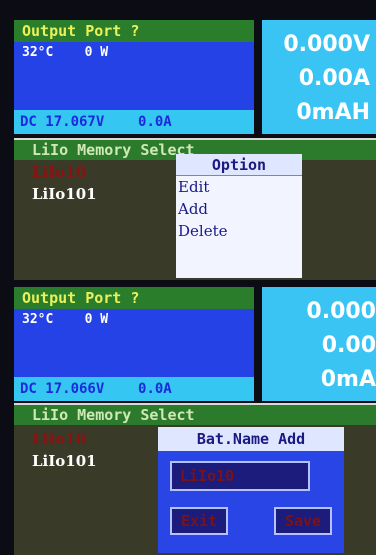 The height and width of the screenshot is (555, 376). Describe the element at coordinates (62, 389) in the screenshot. I see `dc-voltage: DC 17.066V` at that location.